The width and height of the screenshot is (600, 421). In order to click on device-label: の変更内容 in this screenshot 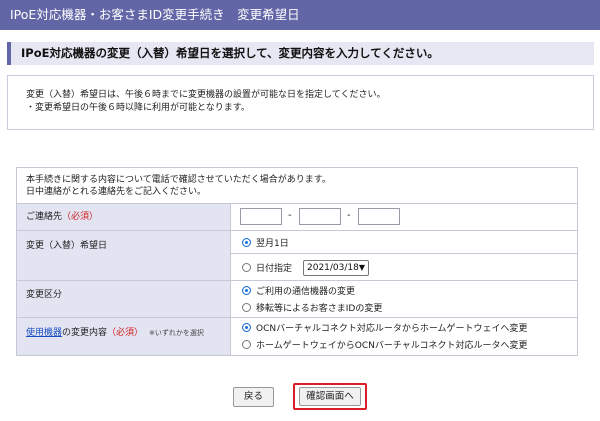, I will do `click(85, 333)`.